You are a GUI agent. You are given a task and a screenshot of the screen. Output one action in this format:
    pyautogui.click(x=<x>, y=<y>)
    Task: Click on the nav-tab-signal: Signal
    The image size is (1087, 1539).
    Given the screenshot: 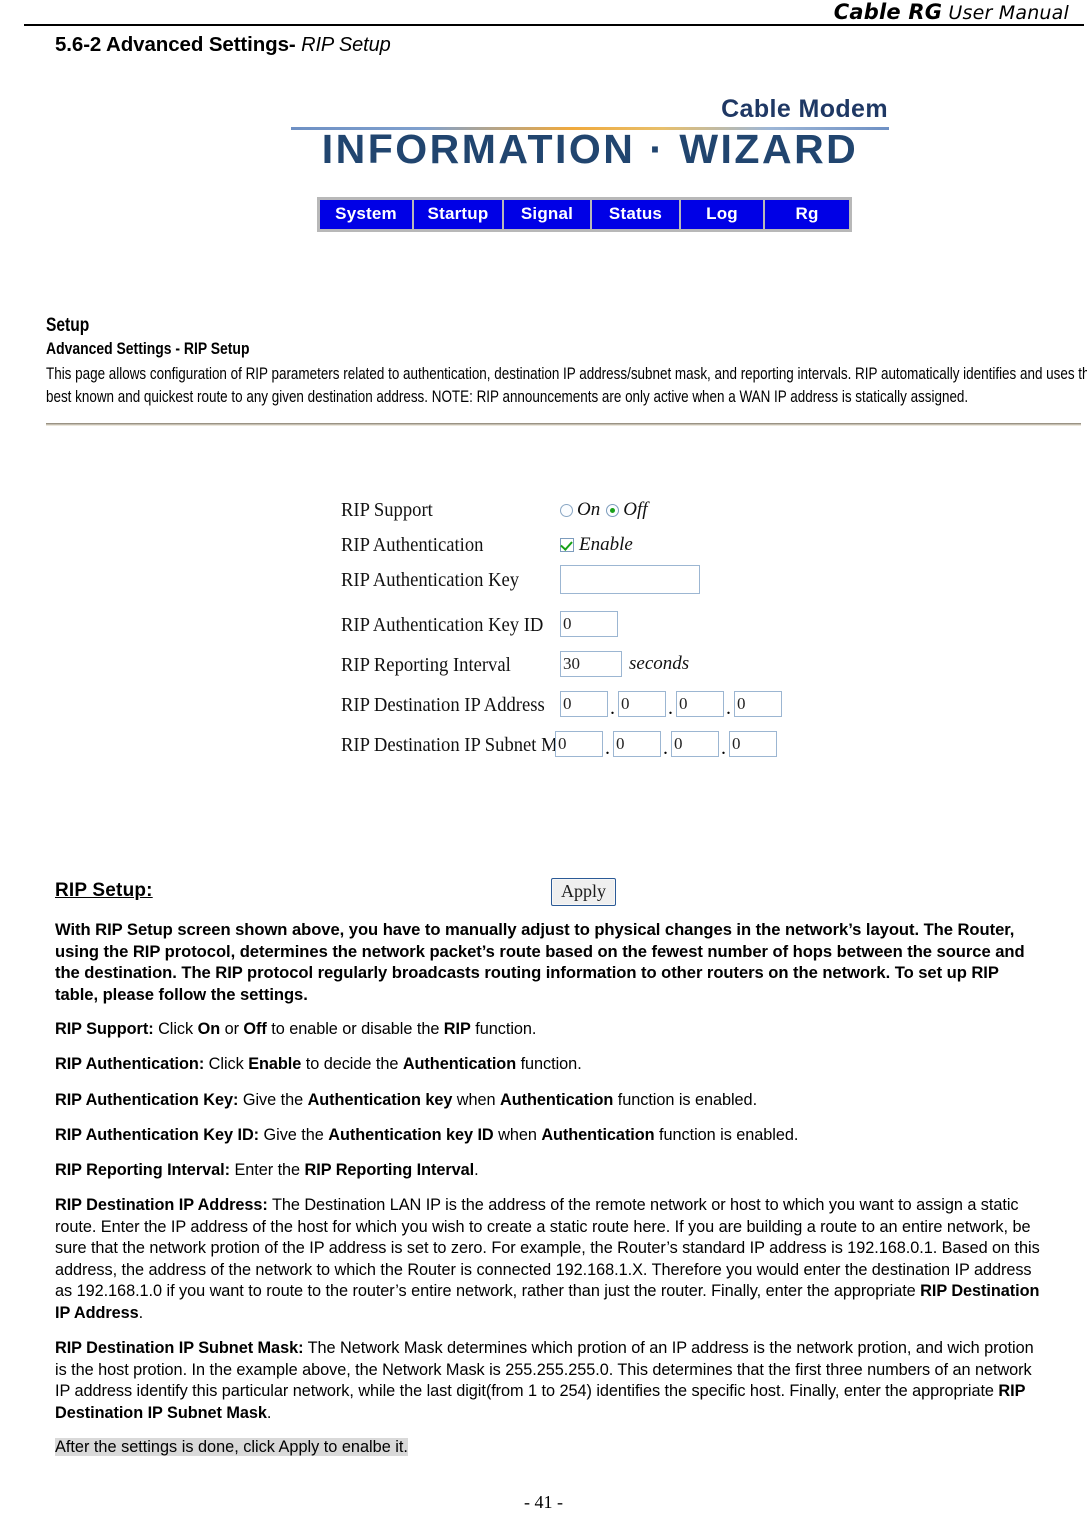 What is the action you would take?
    pyautogui.click(x=547, y=214)
    